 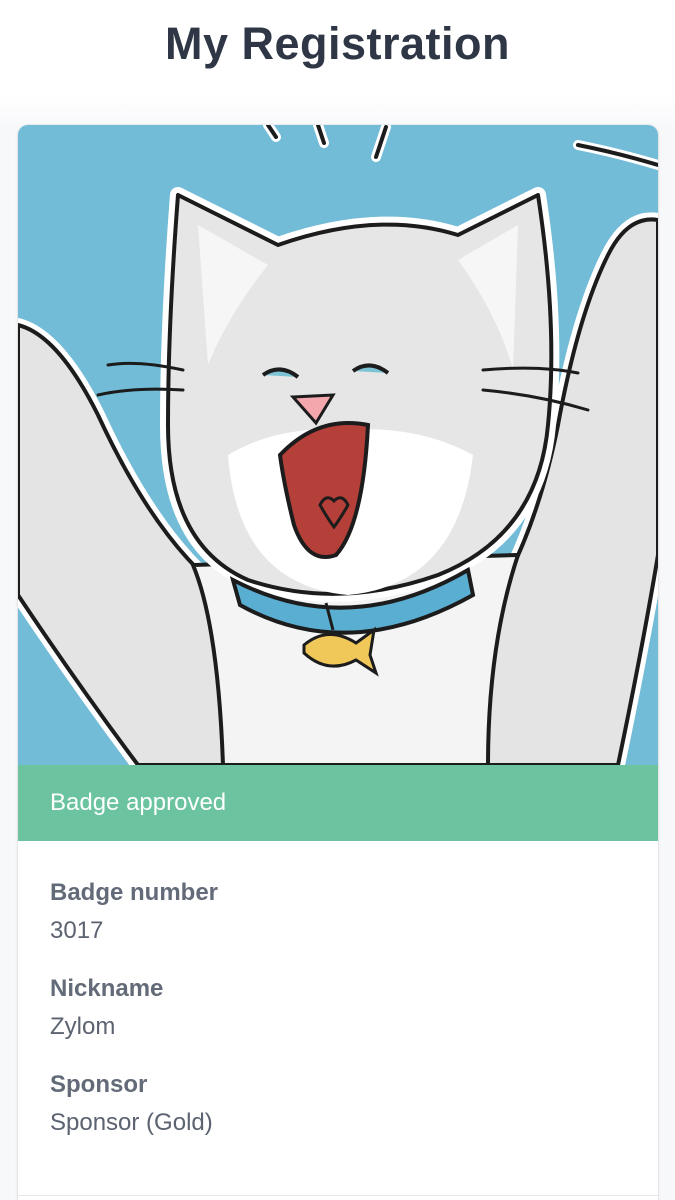 What do you see at coordinates (134, 892) in the screenshot?
I see `field-label: Badge number` at bounding box center [134, 892].